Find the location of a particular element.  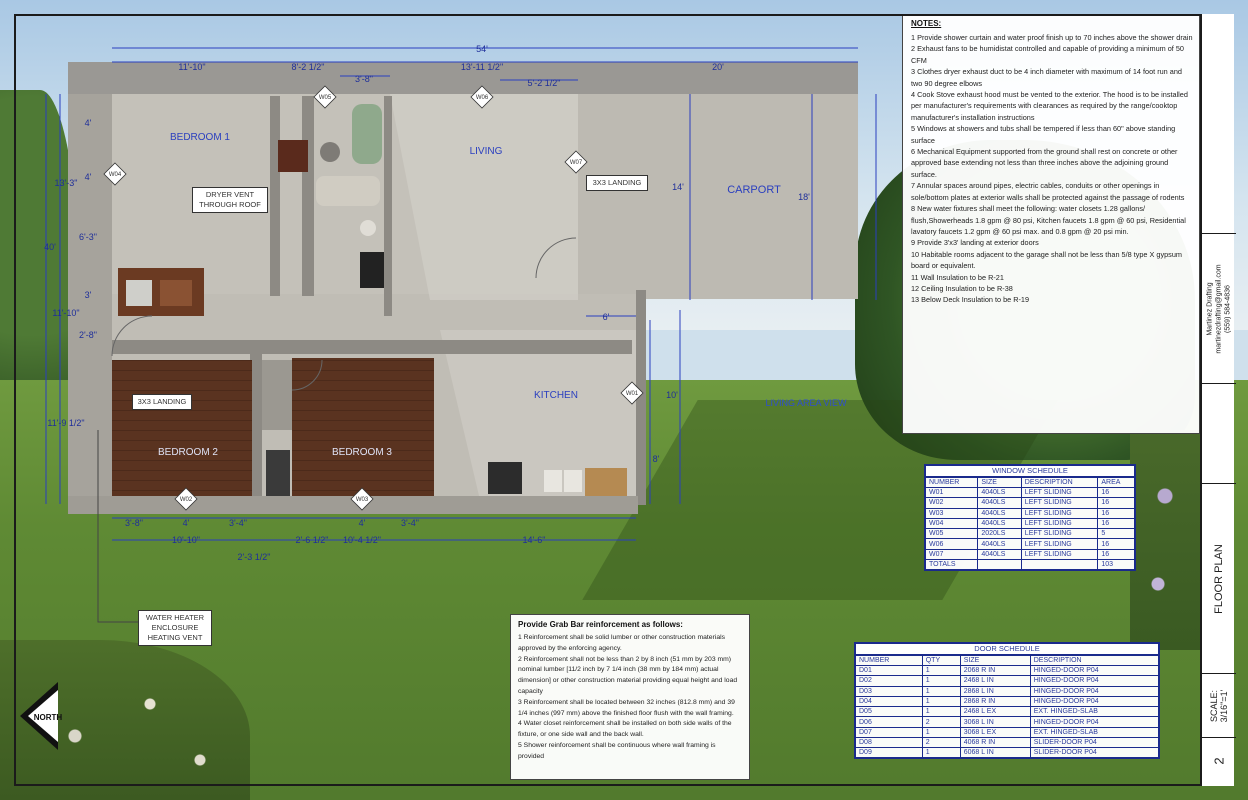

scale-value: 3/16"=1' is located at coordinates (1224, 705).